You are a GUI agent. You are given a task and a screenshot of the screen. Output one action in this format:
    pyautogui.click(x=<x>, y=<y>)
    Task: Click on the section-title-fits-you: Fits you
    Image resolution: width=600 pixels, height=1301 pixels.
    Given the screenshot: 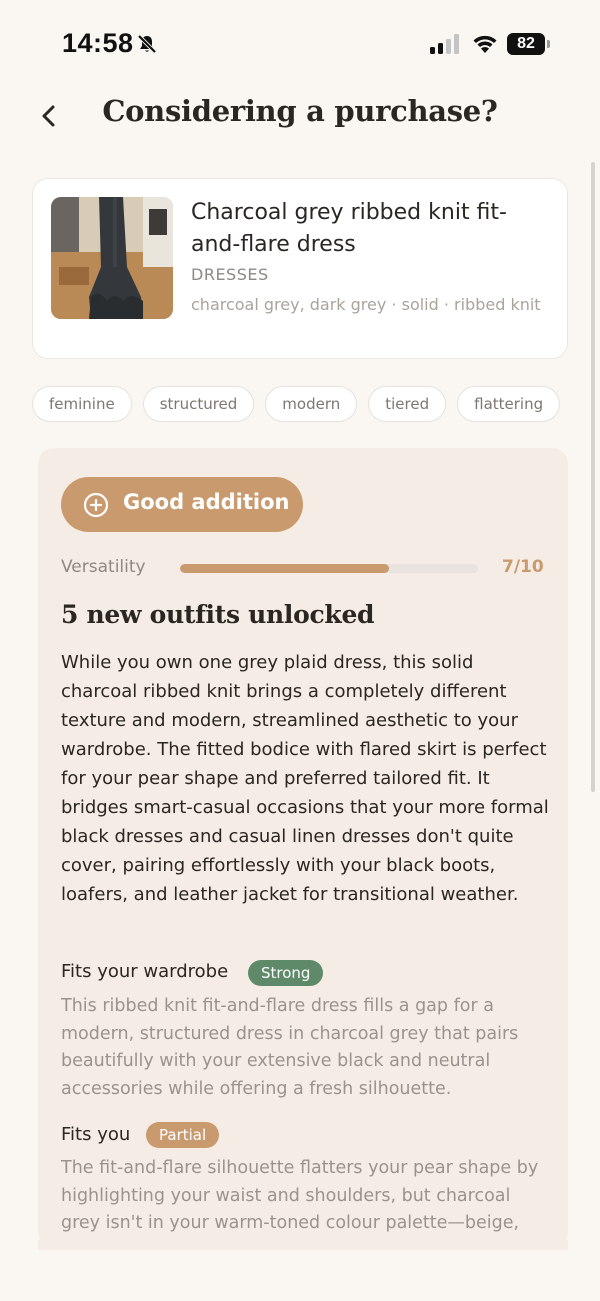 What is the action you would take?
    pyautogui.click(x=96, y=1134)
    